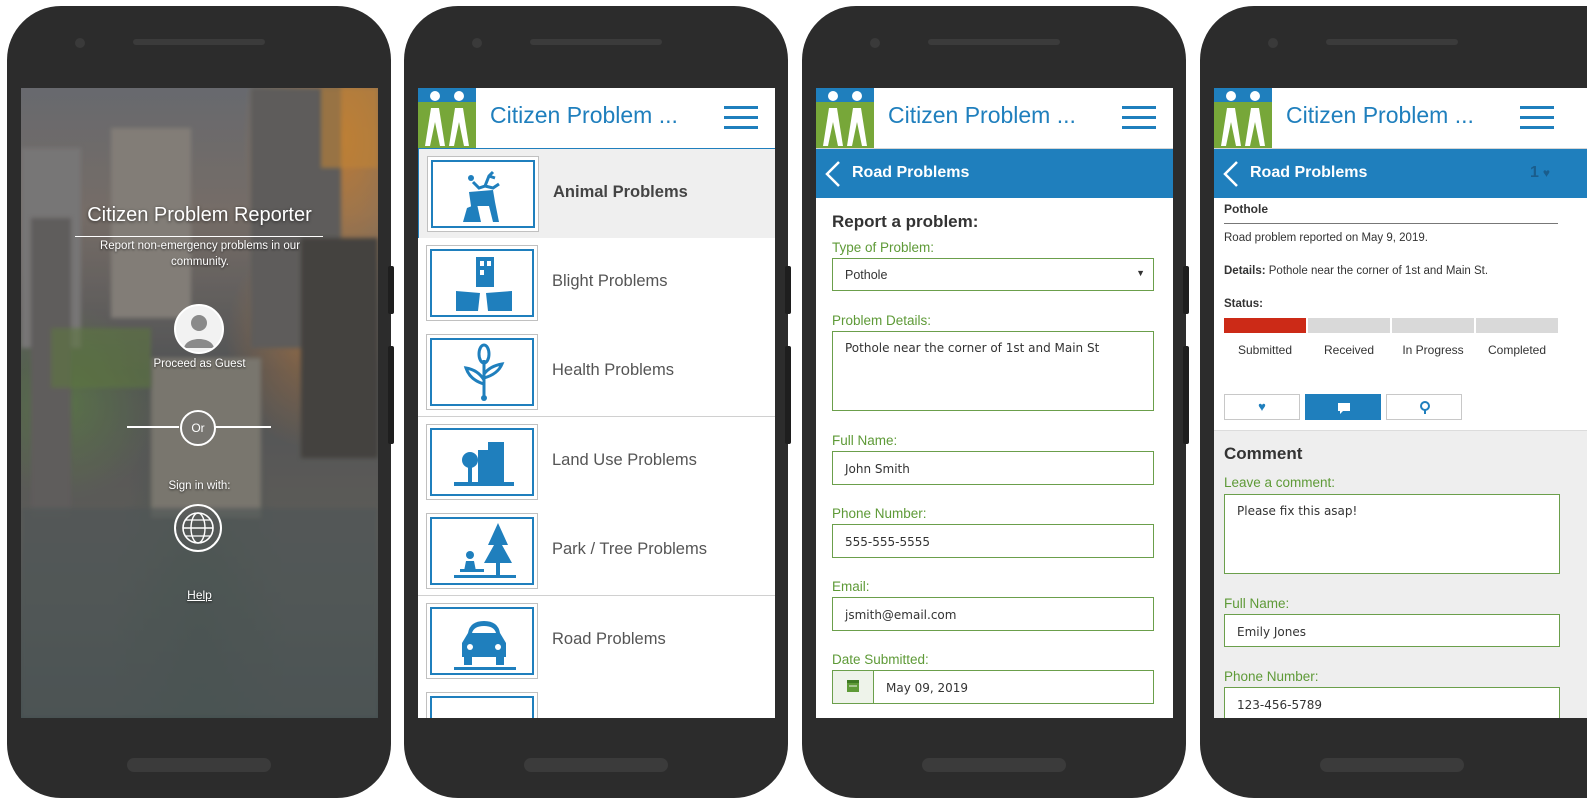 Image resolution: width=1587 pixels, height=801 pixels. What do you see at coordinates (993, 274) in the screenshot?
I see `problem-type-select: Pothole ▼` at bounding box center [993, 274].